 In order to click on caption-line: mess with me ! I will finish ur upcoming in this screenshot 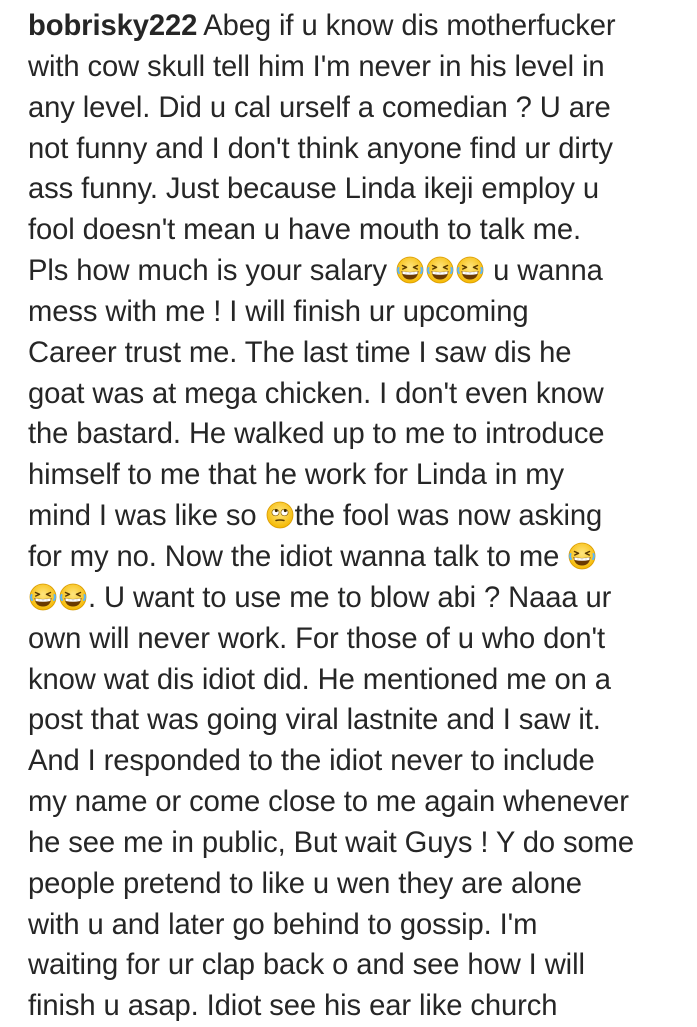, I will do `click(358, 312)`.